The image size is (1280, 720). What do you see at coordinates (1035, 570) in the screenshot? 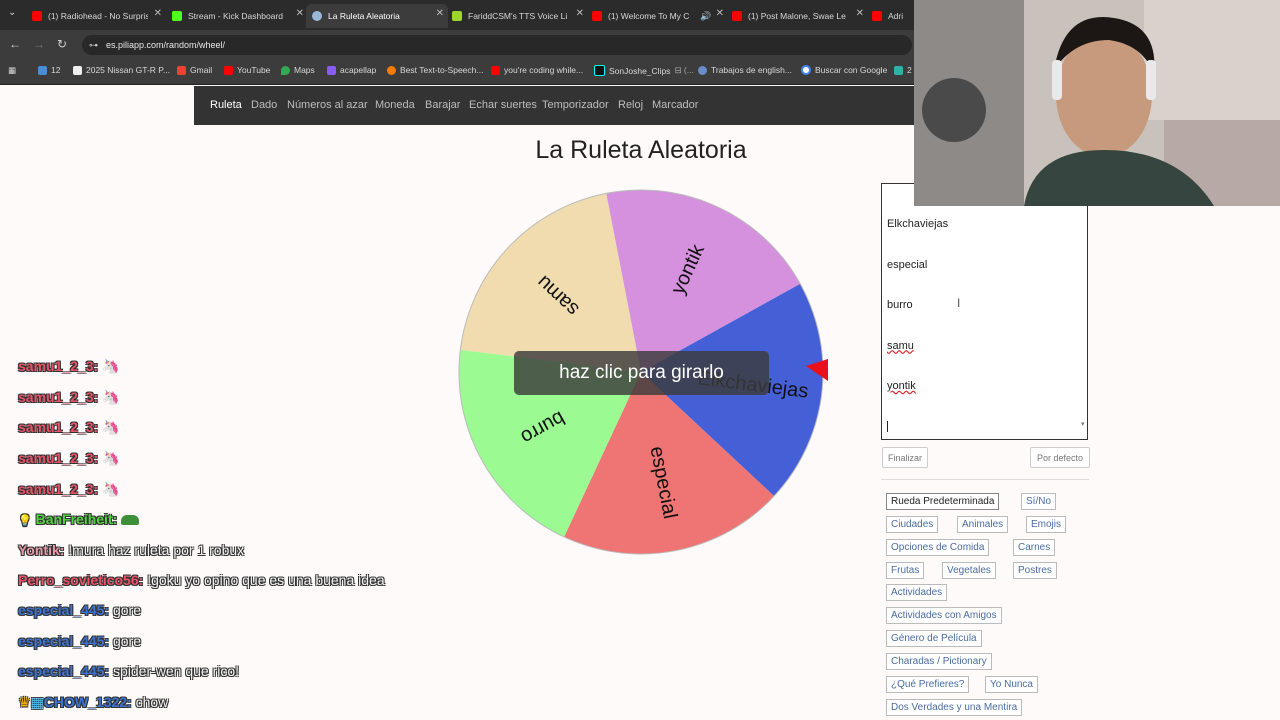
I see `preset-postres: Postres` at bounding box center [1035, 570].